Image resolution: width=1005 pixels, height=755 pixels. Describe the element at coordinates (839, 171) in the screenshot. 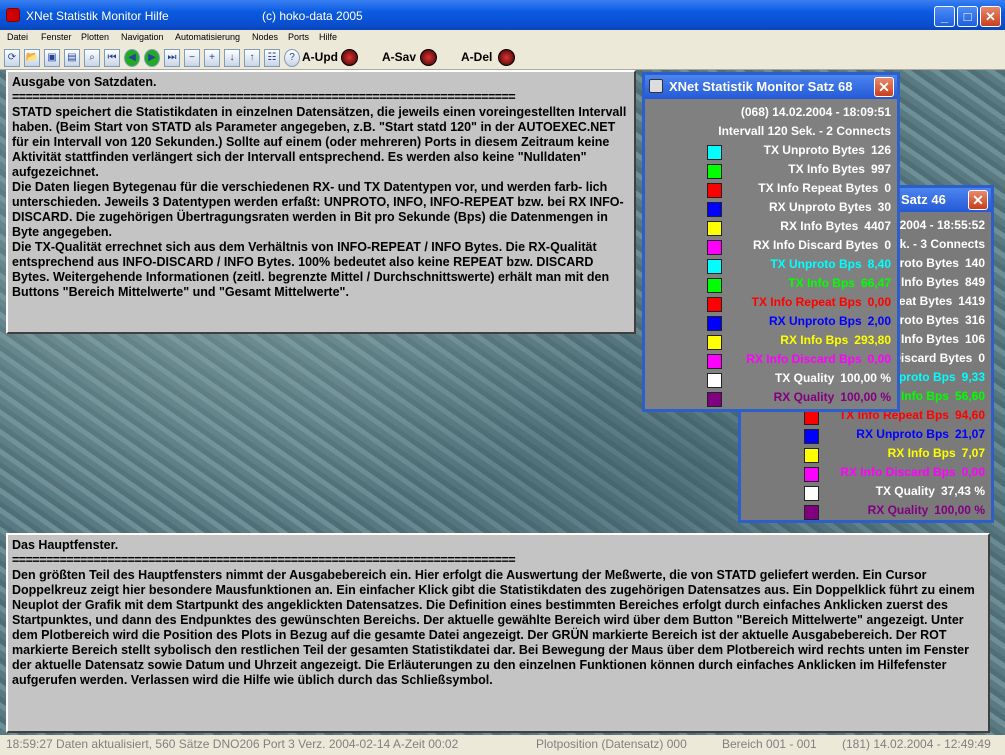

I see `stat-row: TX Info Bytes 997` at that location.